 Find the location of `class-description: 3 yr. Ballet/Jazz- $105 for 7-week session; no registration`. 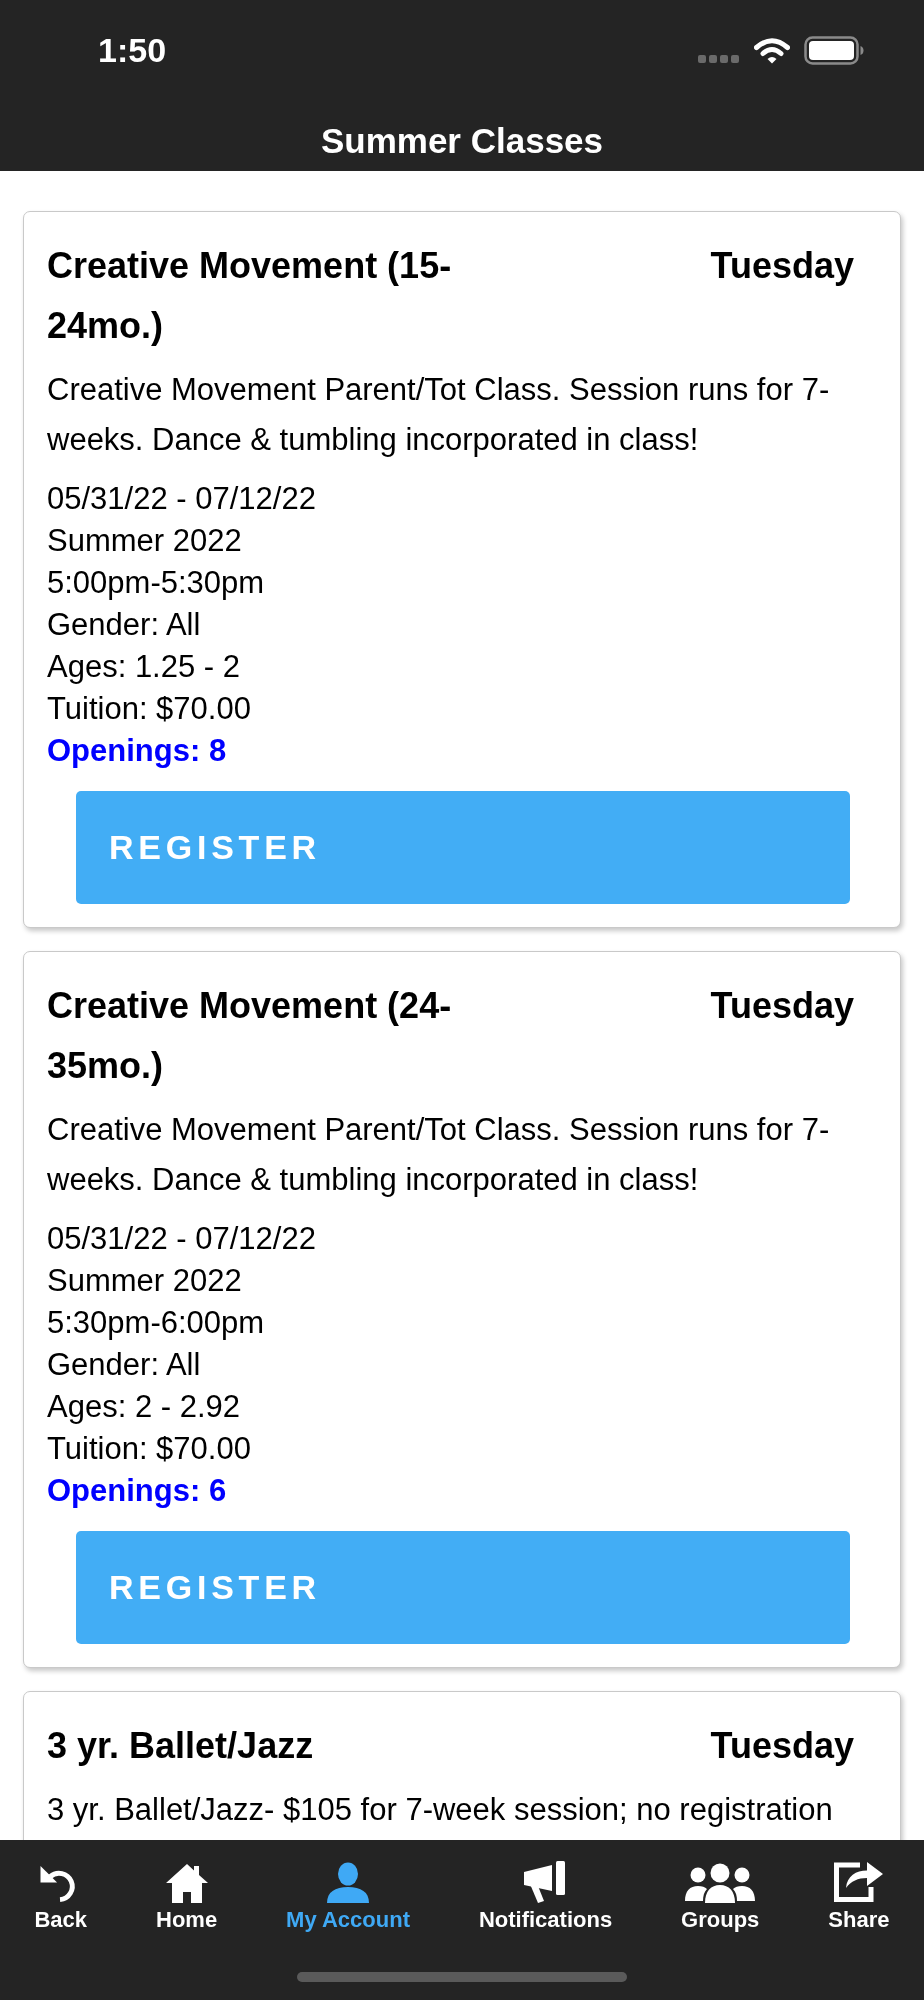

class-description: 3 yr. Ballet/Jazz- $105 for 7-week session; no registration is located at coordinates (440, 1810).